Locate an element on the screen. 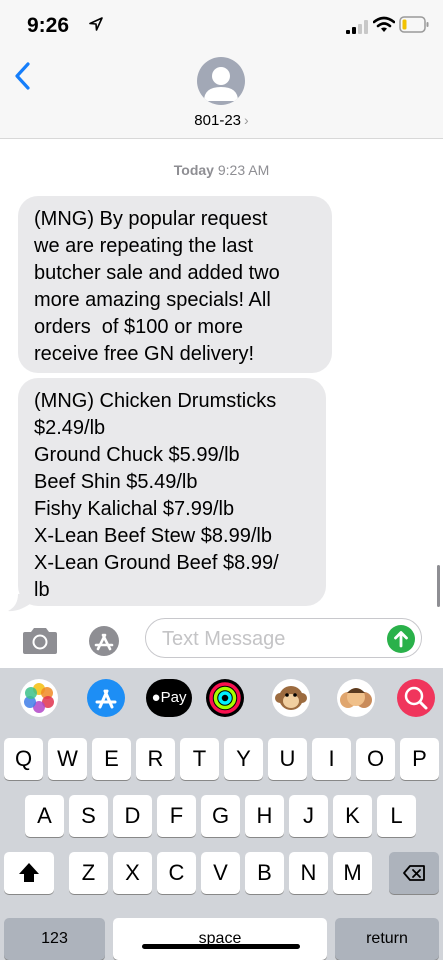 The image size is (443, 960). key-m: M is located at coordinates (352, 873).